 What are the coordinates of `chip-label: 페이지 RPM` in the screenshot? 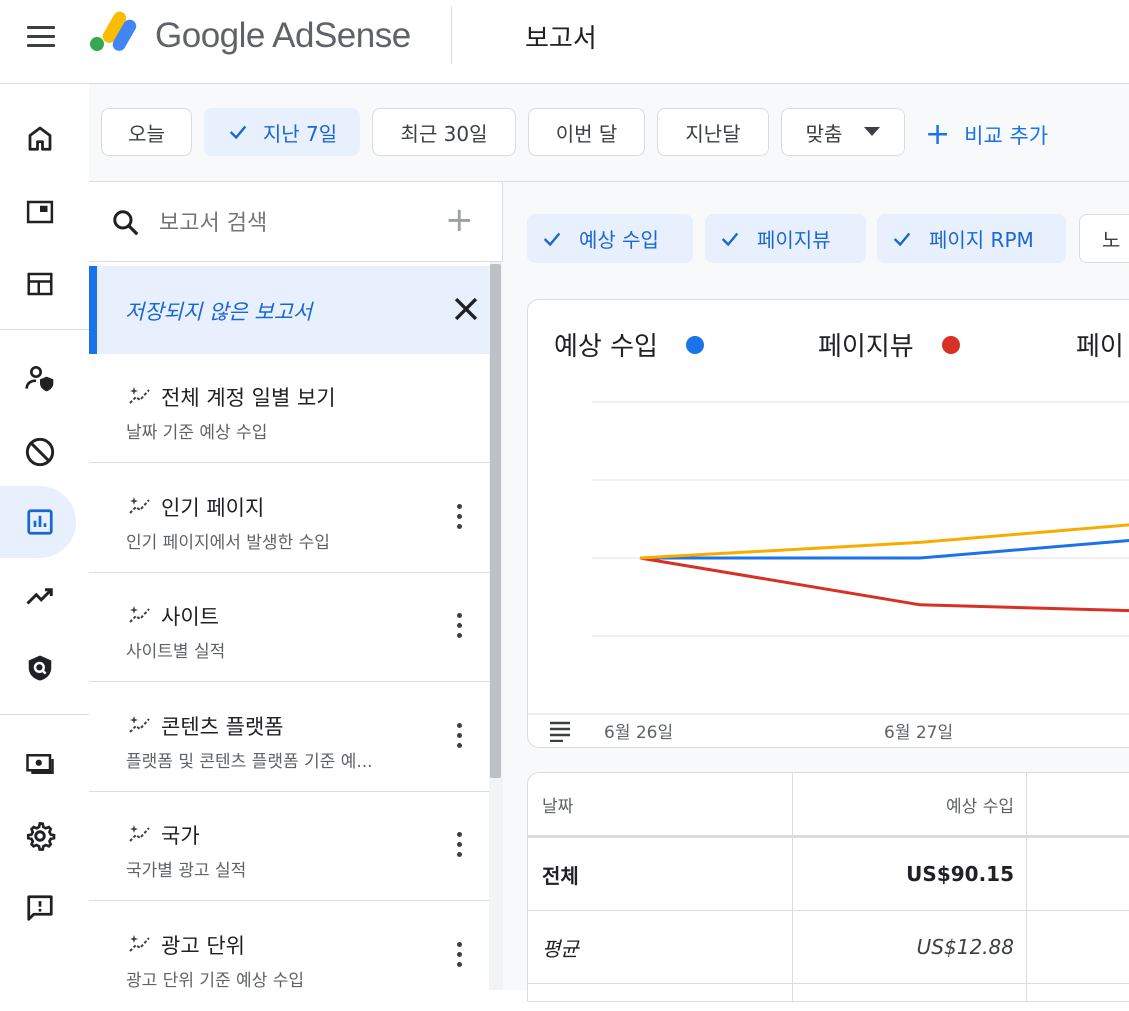 It's located at (981, 240).